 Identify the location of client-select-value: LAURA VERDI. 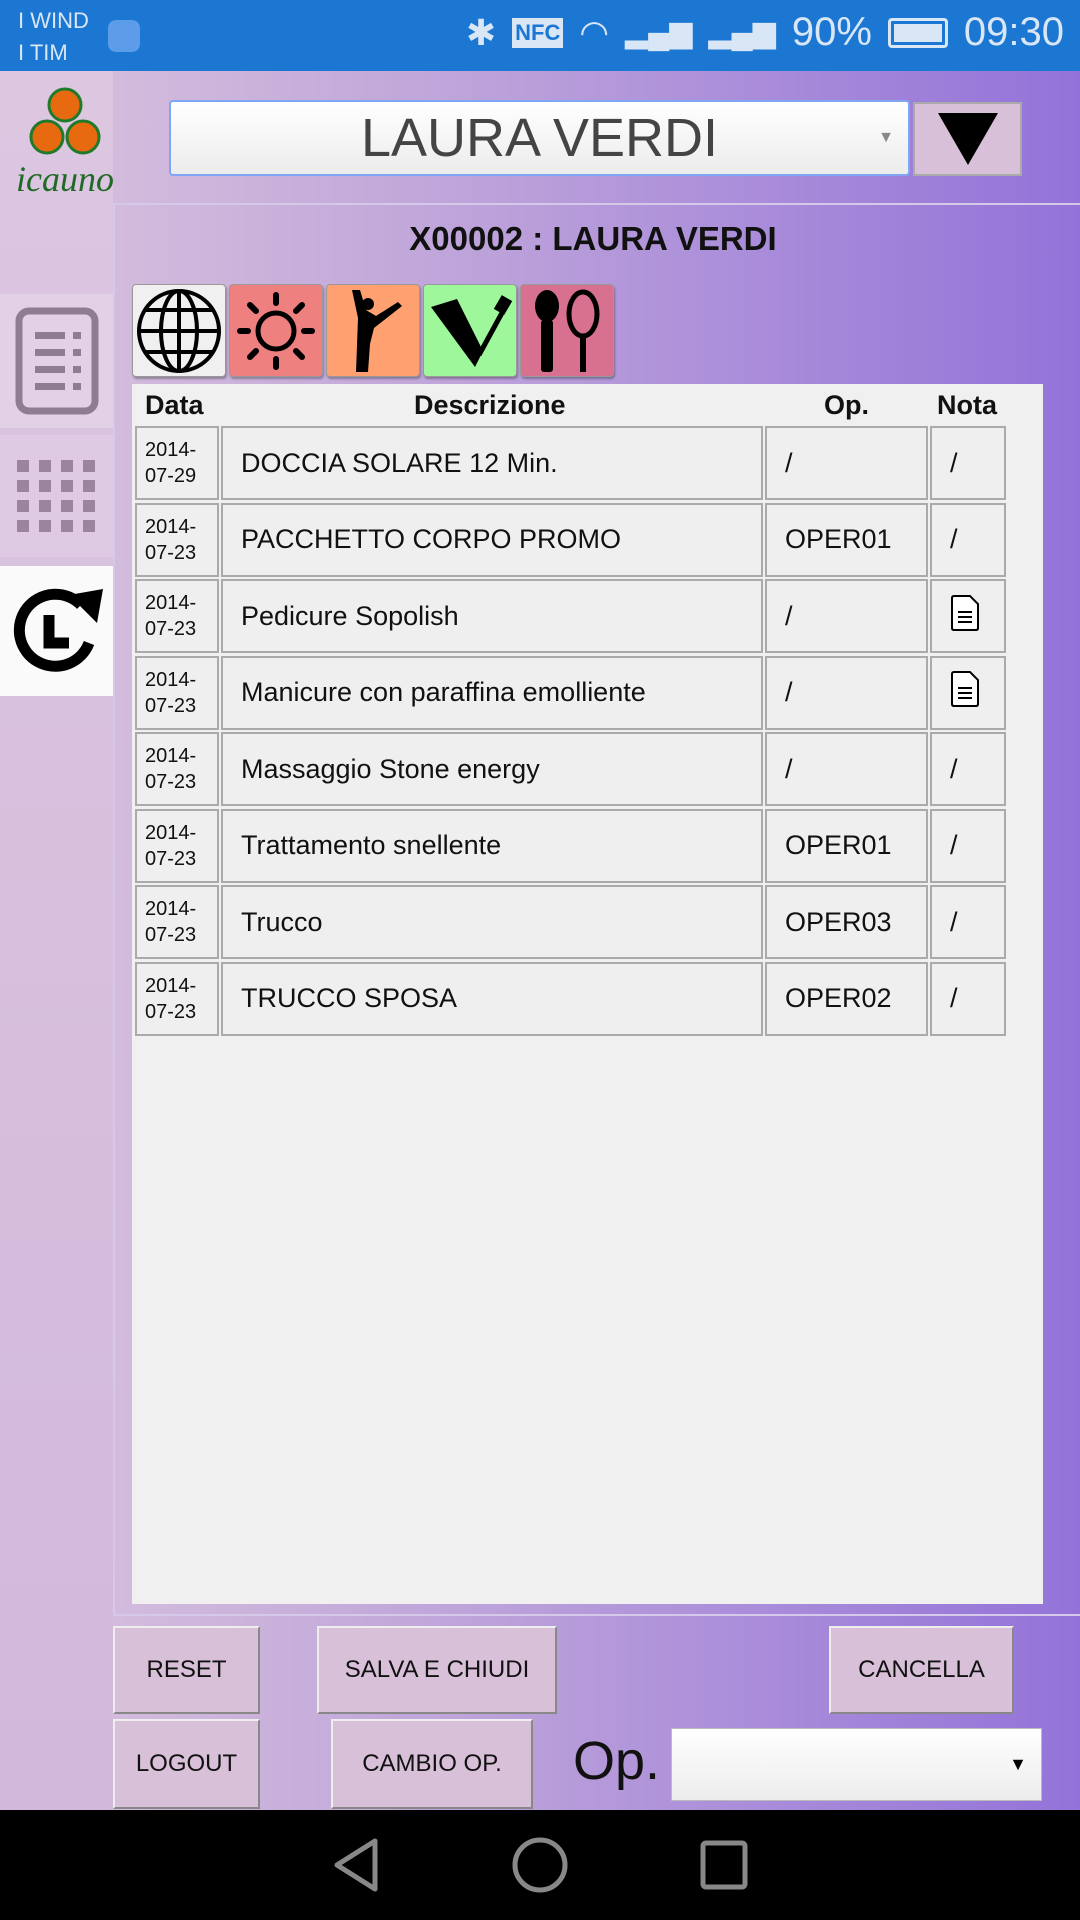
(539, 138).